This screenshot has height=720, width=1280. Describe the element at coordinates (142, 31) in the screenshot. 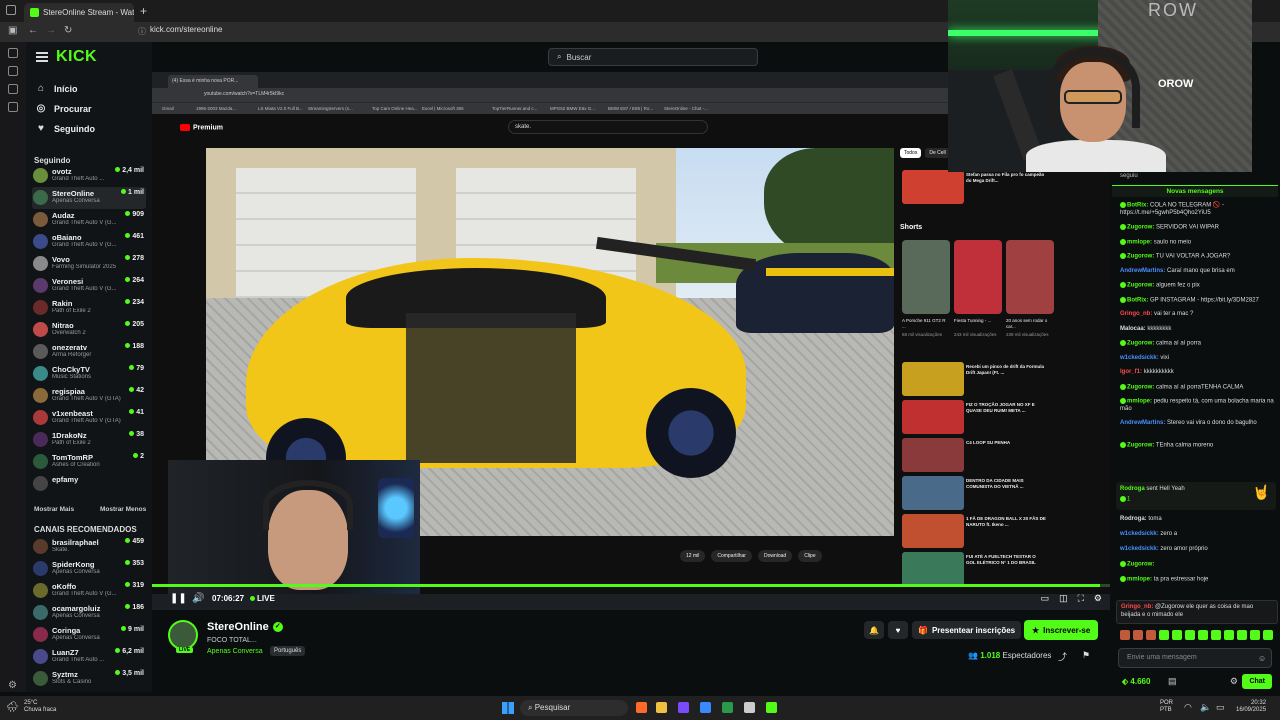

I see `site-info-icon: ⓘ` at that location.